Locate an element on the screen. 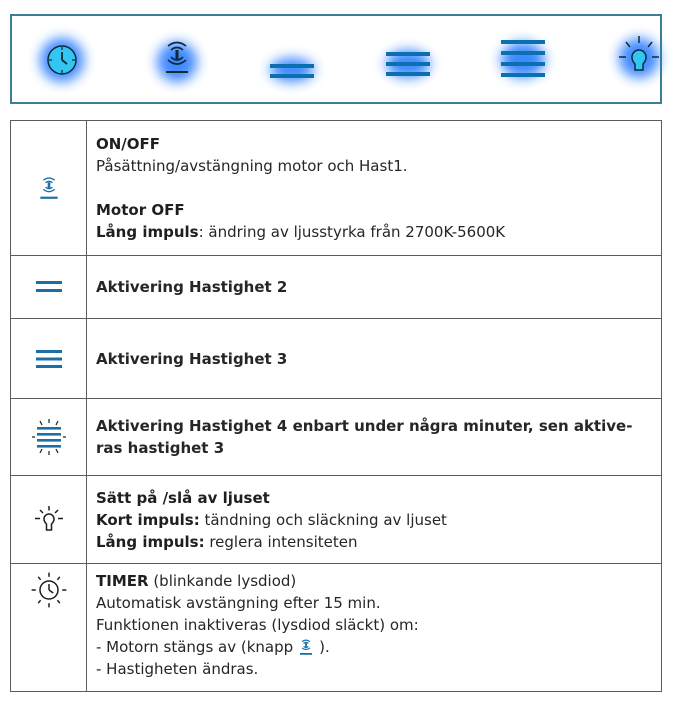 The image size is (678, 720). speed-2-button is located at coordinates (292, 60).